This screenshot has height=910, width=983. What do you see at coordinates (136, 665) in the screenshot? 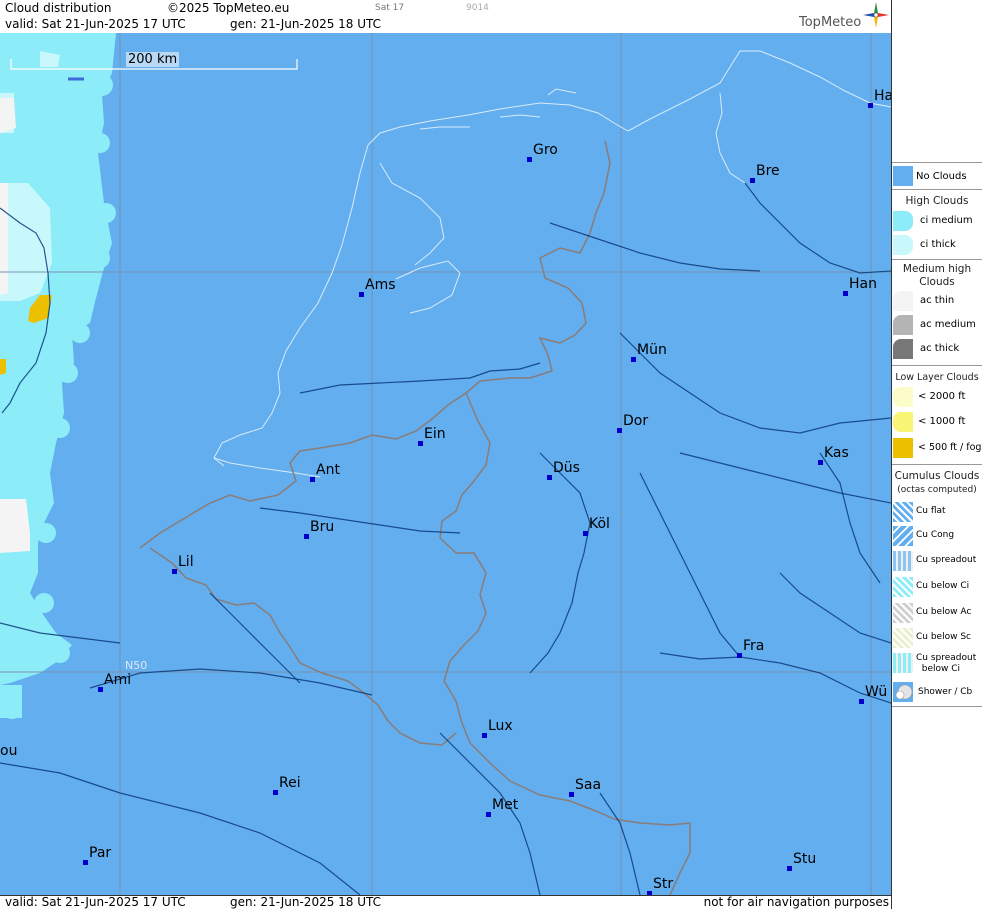
I see `latitude-label: N50` at bounding box center [136, 665].